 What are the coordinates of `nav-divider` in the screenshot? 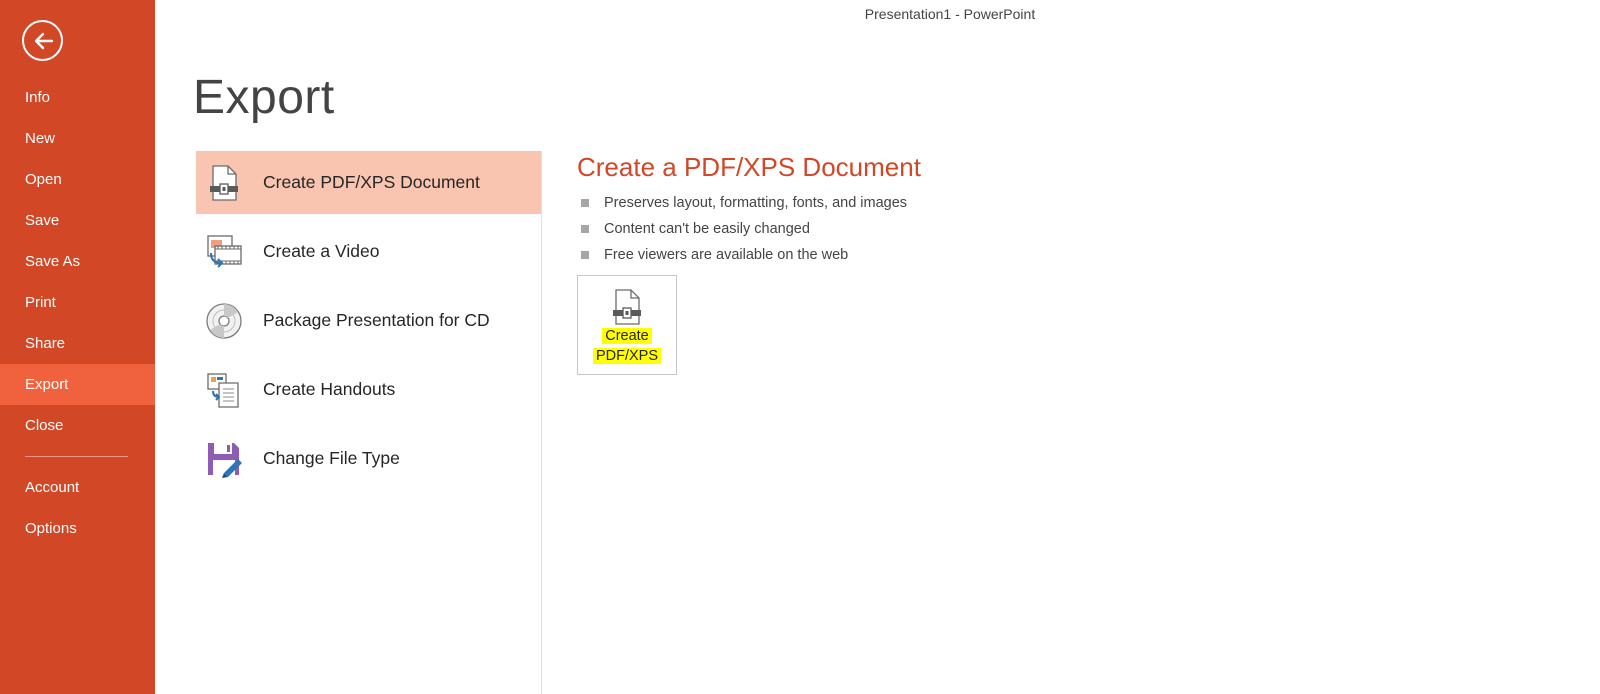 It's located at (76, 456).